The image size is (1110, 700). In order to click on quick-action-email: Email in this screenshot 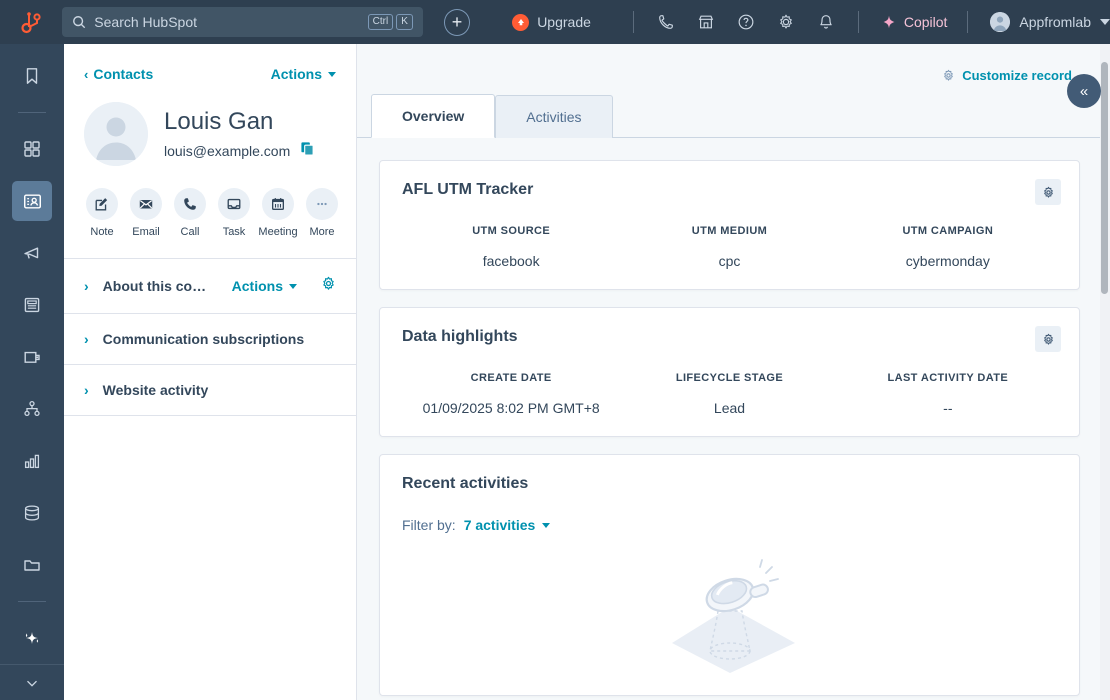, I will do `click(146, 213)`.